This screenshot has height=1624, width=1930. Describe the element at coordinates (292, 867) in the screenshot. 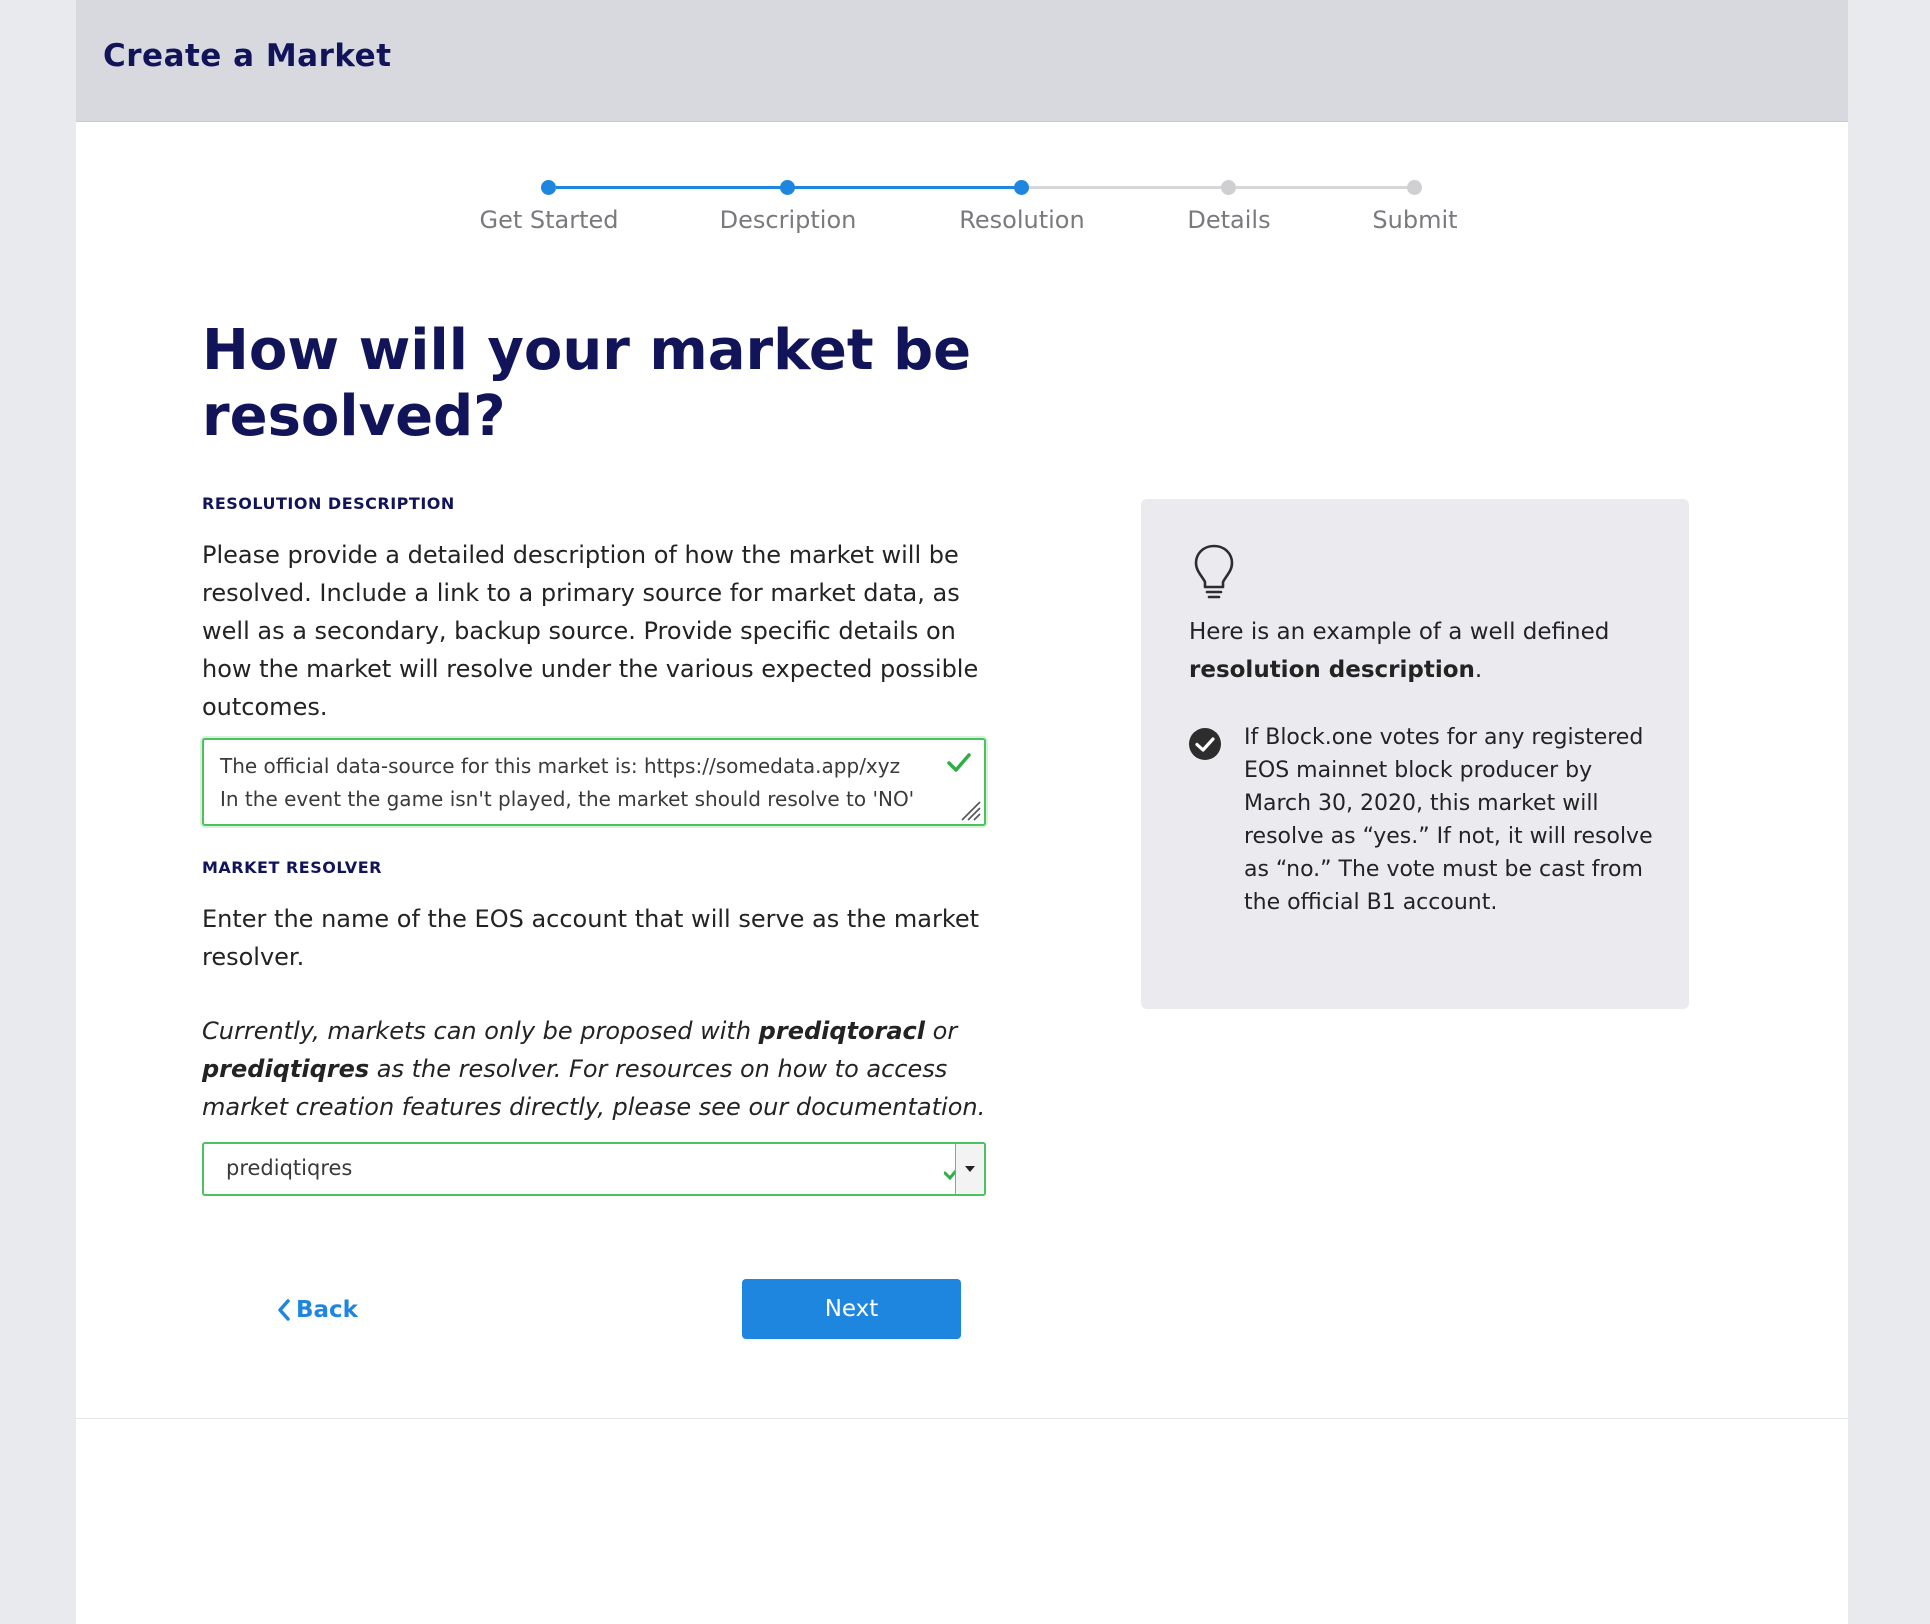

I see `market-resolver-label: MARKET RESOLVER` at that location.